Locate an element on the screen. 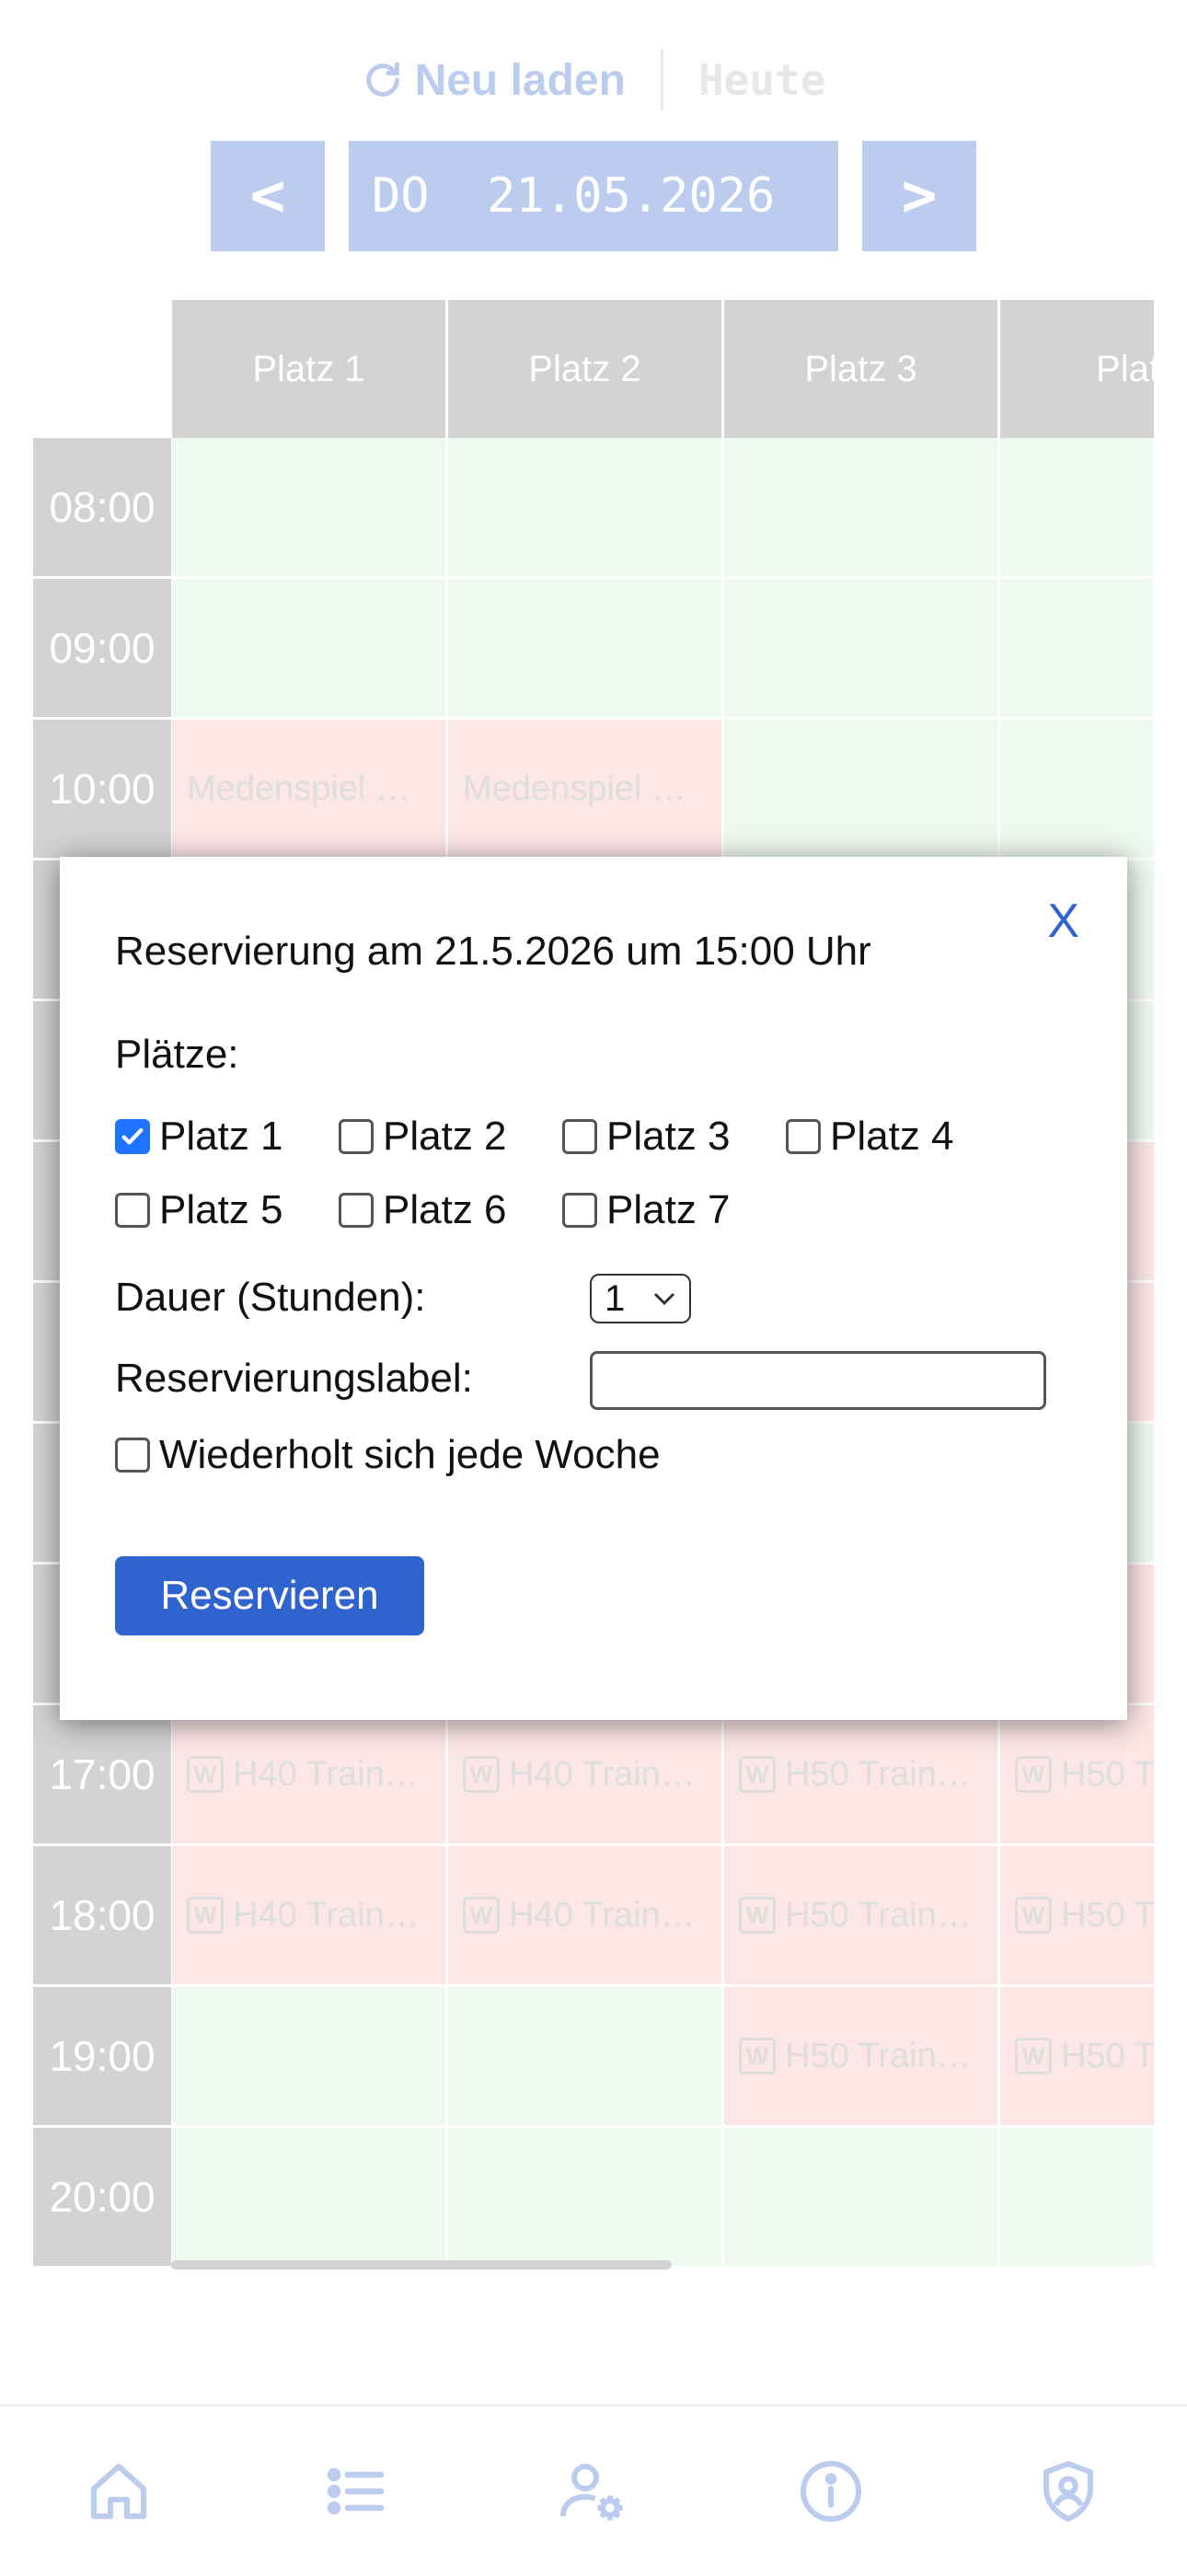 This screenshot has height=2576, width=1187. reserve-button: Reservieren is located at coordinates (269, 1596).